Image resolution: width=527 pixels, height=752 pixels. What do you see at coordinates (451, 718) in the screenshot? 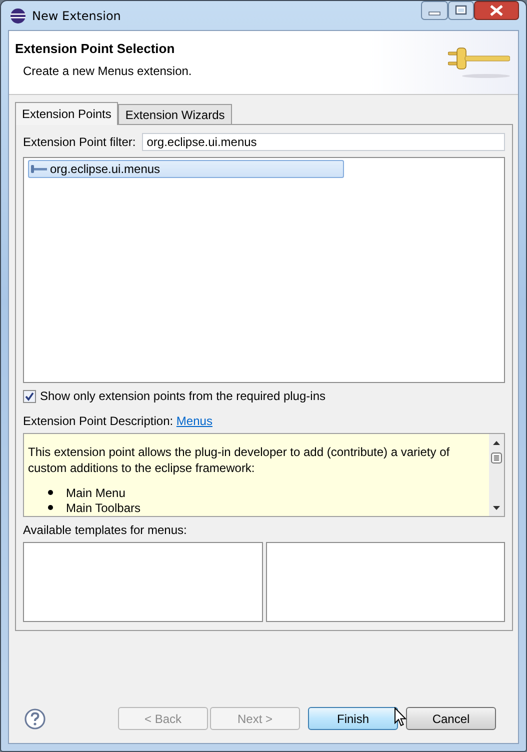
I see `dialog-button: Cancel` at bounding box center [451, 718].